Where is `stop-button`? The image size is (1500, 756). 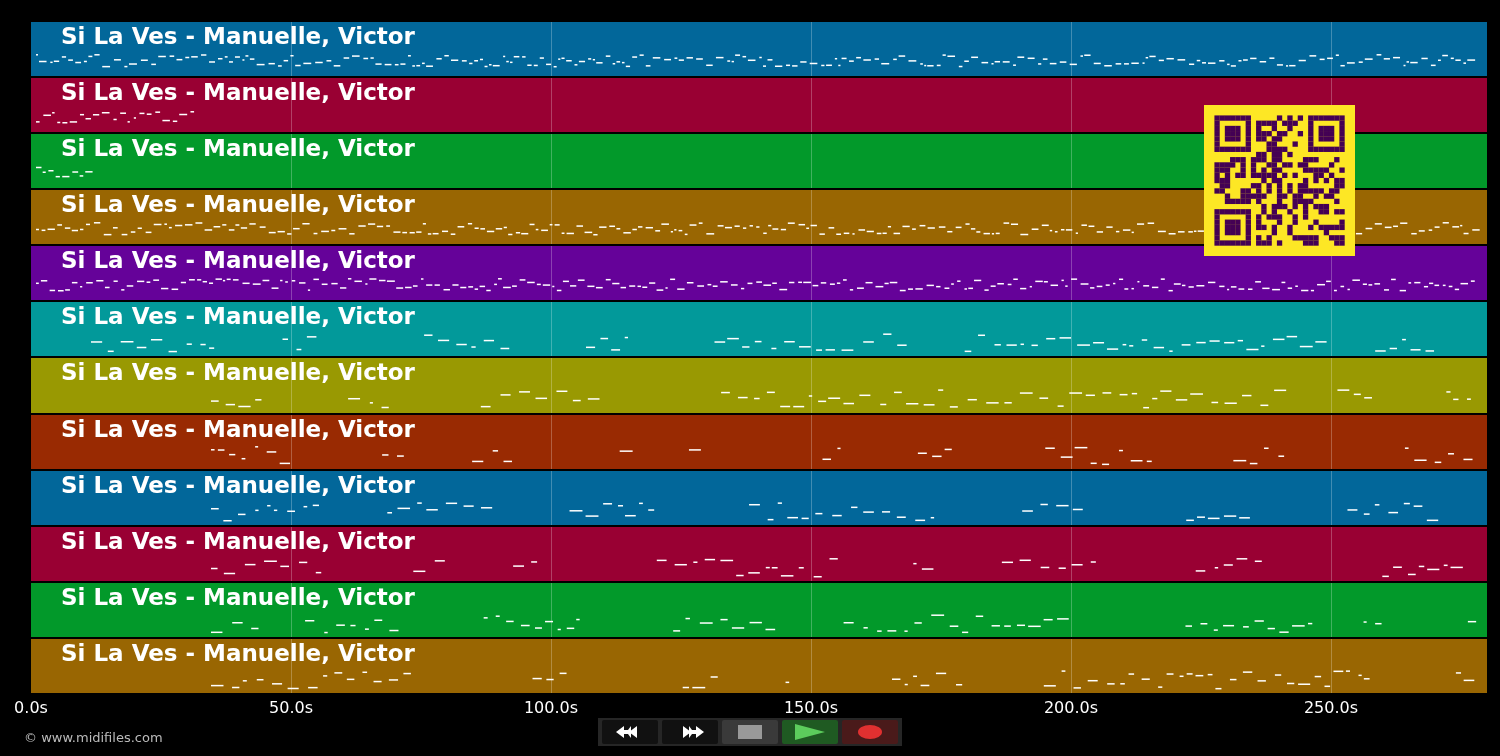
stop-button is located at coordinates (750, 732).